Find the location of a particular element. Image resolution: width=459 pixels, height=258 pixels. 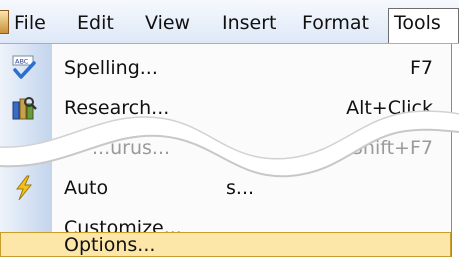

menu-item-shortcut: F7 is located at coordinates (421, 68).